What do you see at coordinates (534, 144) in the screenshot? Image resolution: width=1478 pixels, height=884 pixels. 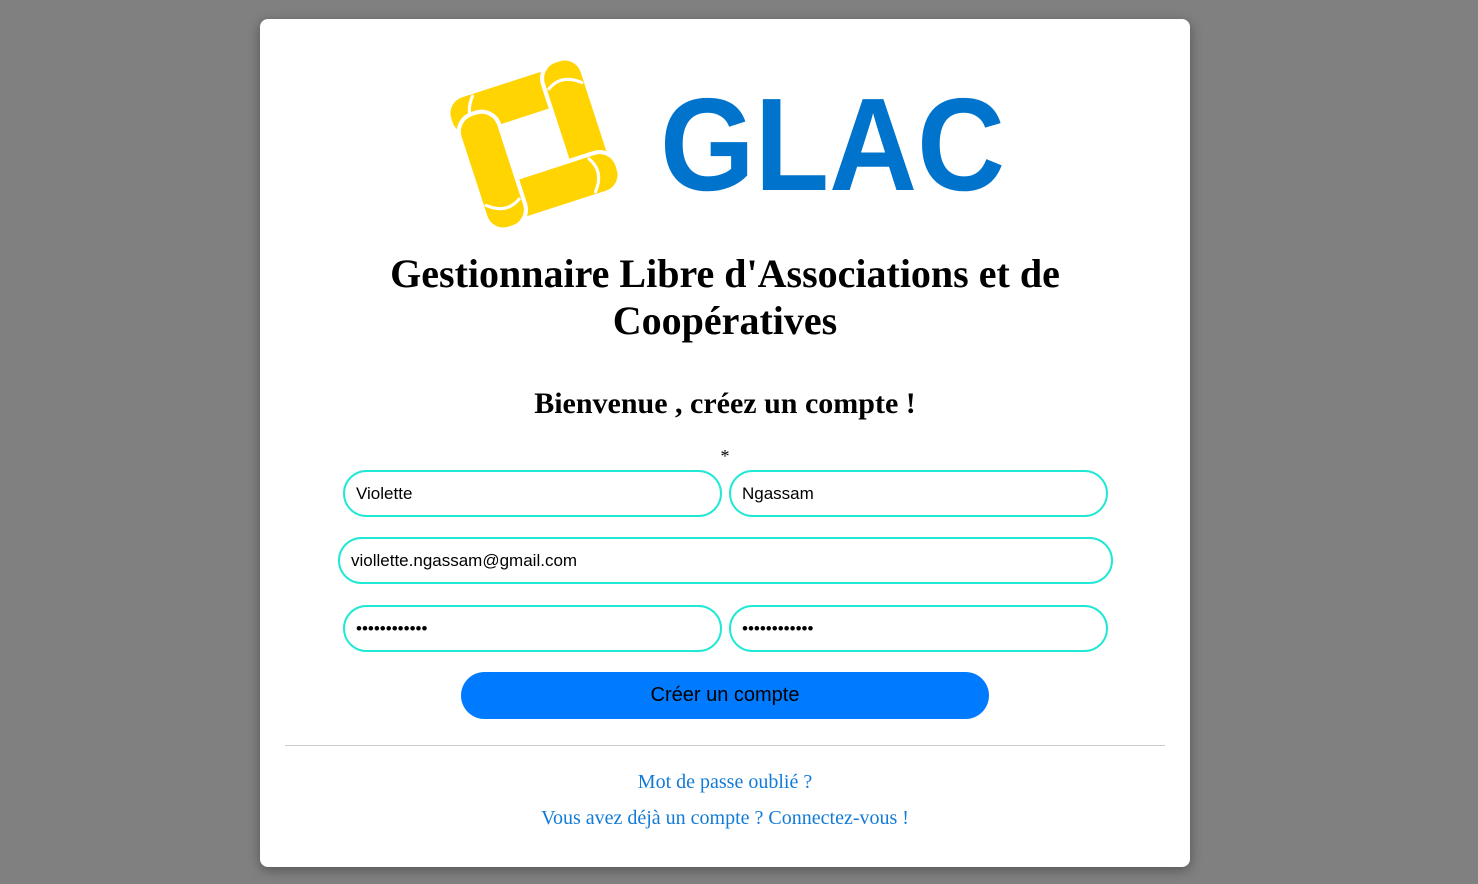 I see `hands-circle-icon` at bounding box center [534, 144].